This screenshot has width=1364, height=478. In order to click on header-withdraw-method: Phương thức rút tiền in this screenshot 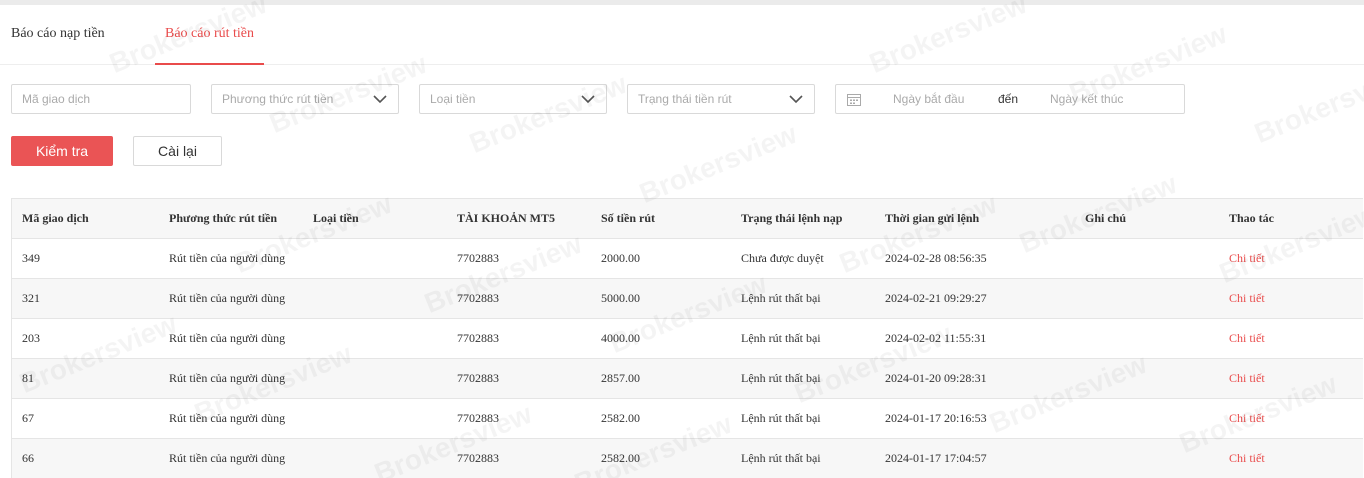, I will do `click(223, 218)`.